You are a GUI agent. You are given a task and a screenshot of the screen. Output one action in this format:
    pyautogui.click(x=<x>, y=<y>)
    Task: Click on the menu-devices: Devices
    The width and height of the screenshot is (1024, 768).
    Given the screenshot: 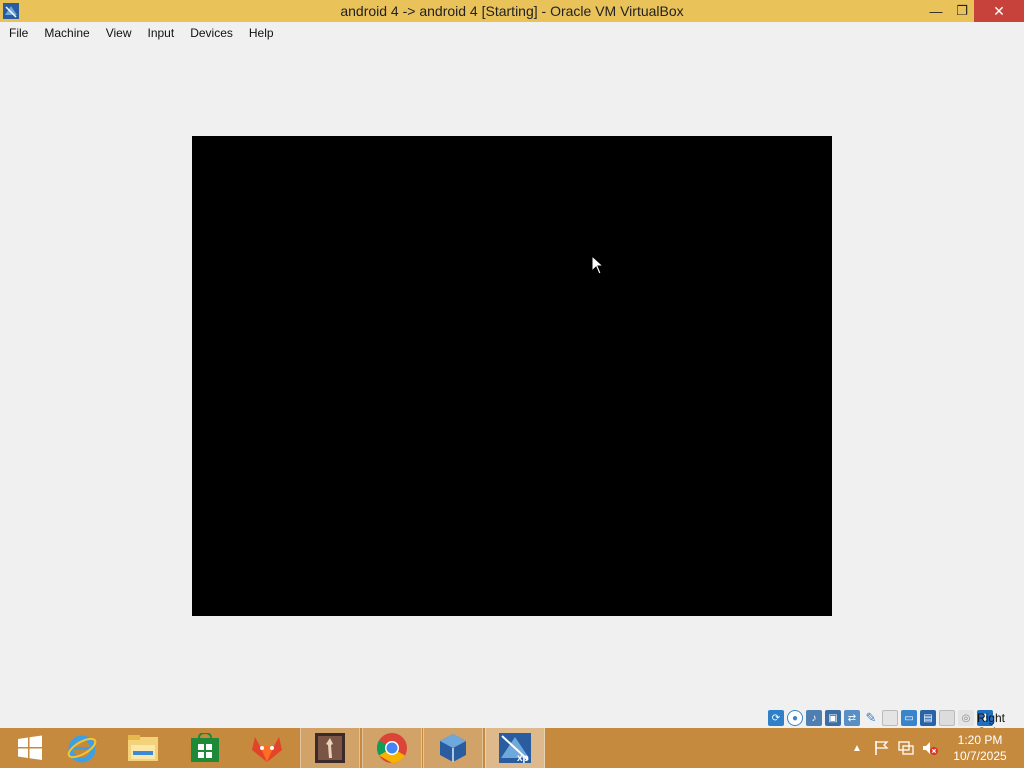 What is the action you would take?
    pyautogui.click(x=211, y=33)
    